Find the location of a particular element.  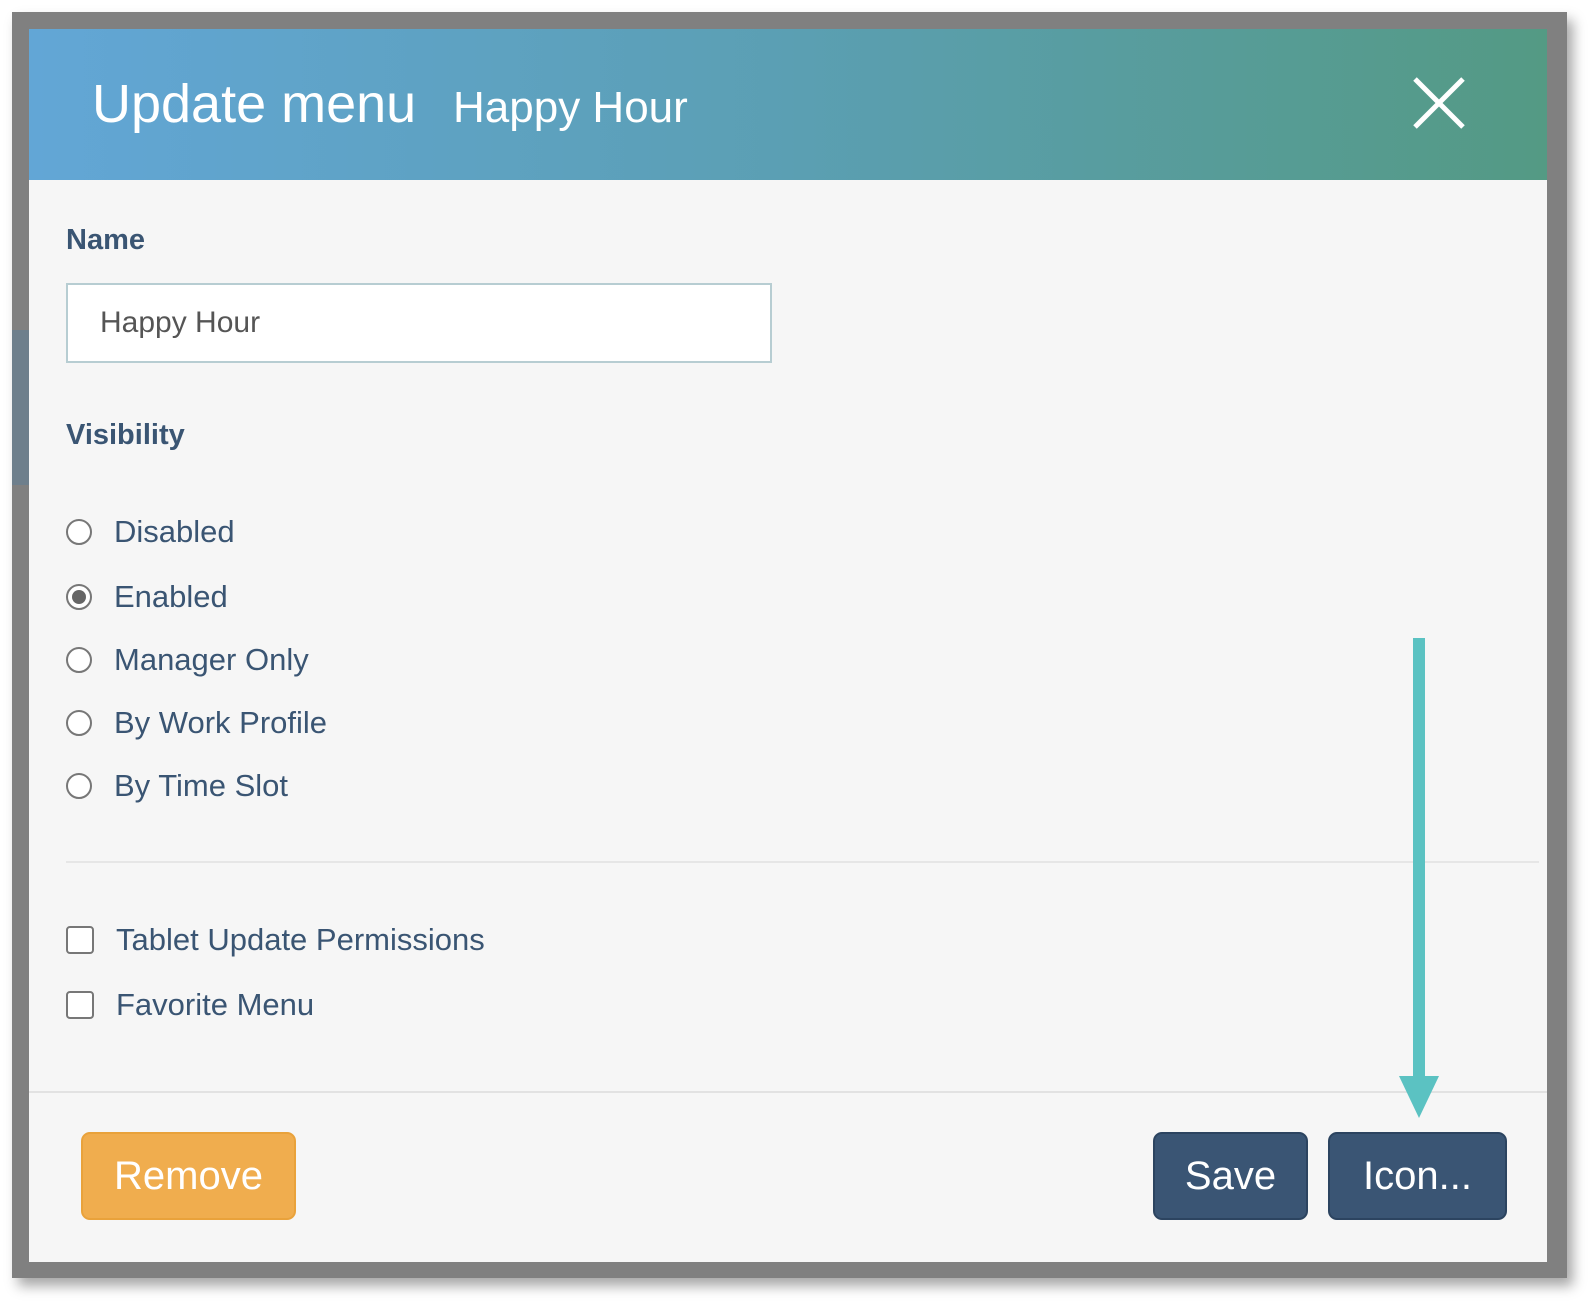

dialog-header: Update menu Happy Hour is located at coordinates (788, 104).